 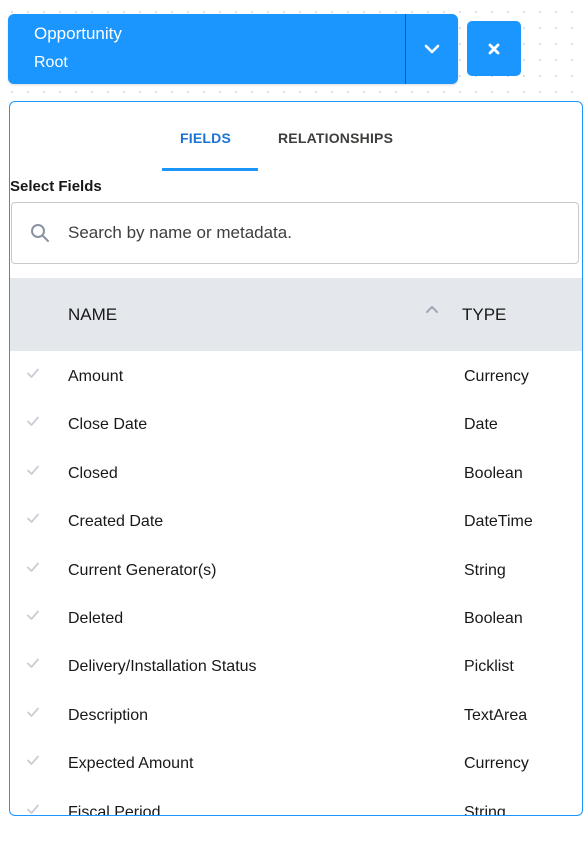 I want to click on column-header-type: TYPE, so click(x=484, y=315).